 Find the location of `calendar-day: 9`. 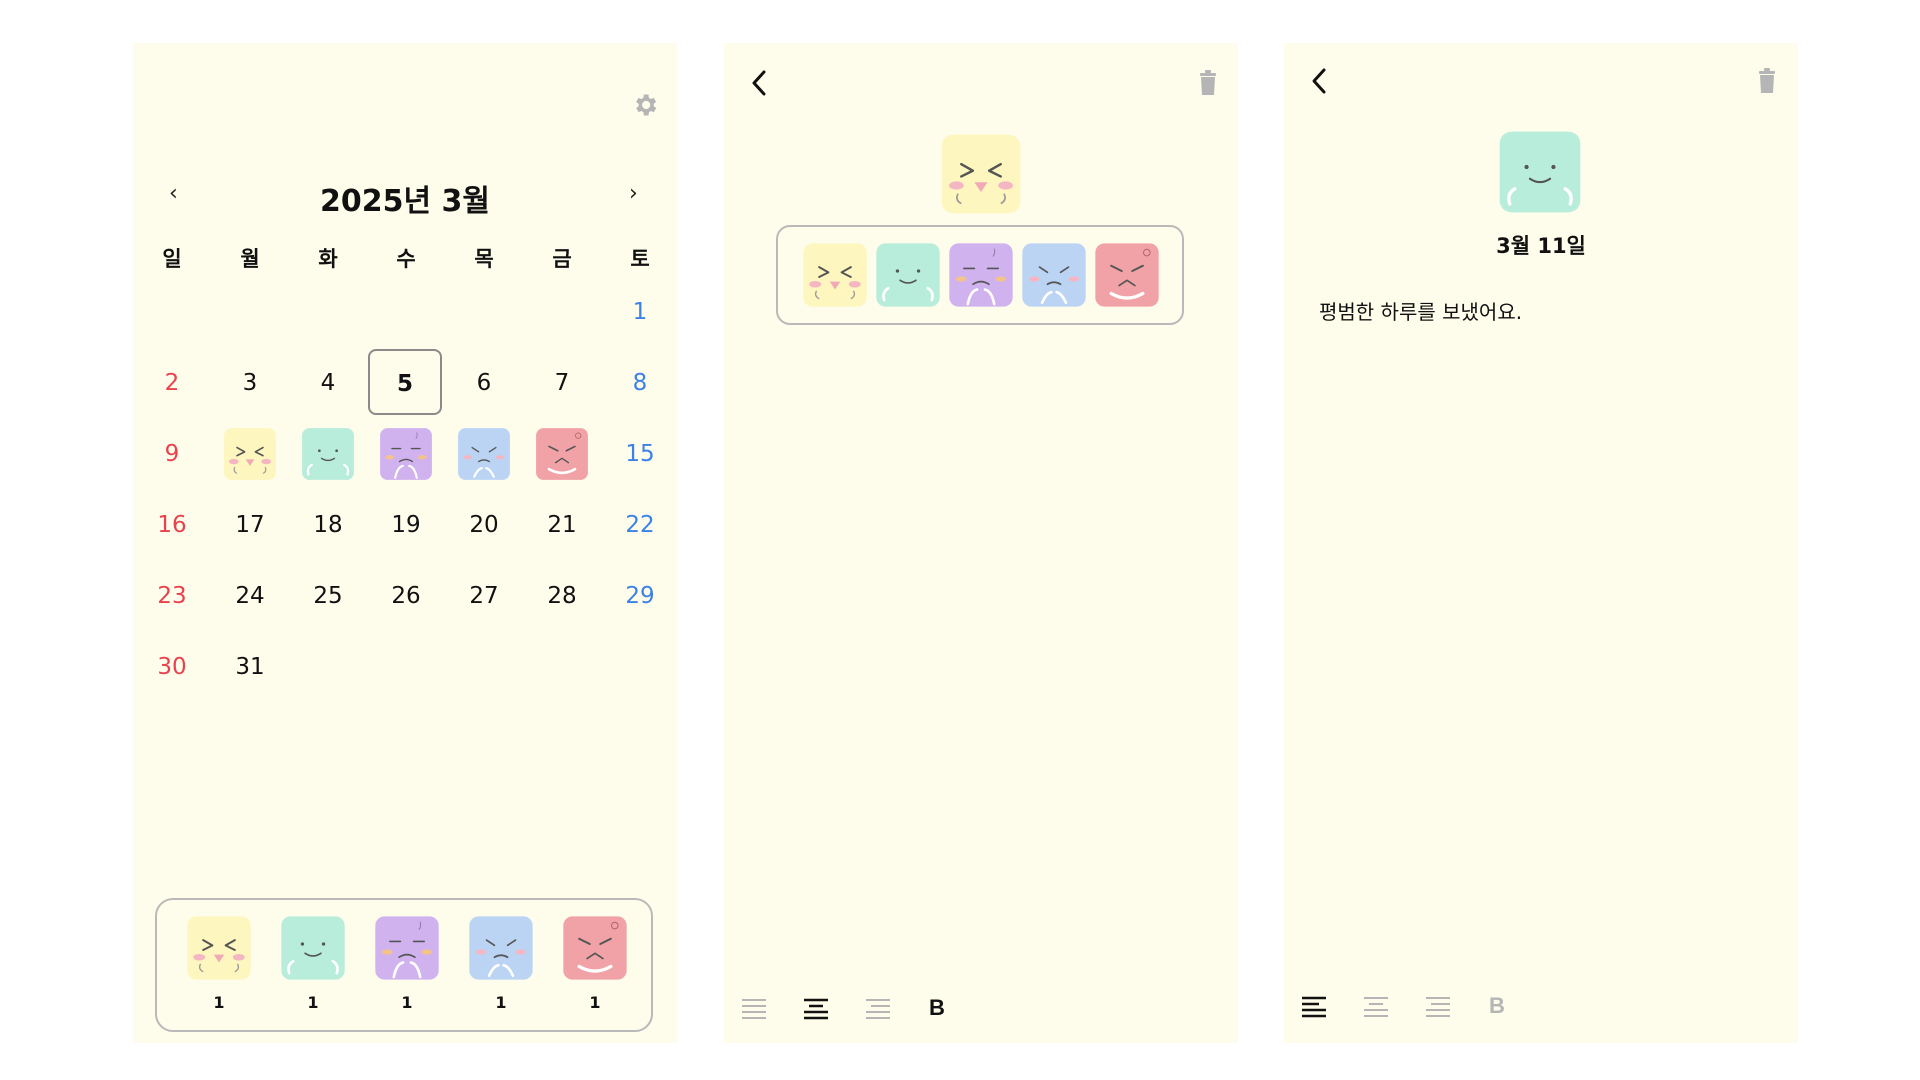

calendar-day: 9 is located at coordinates (172, 454).